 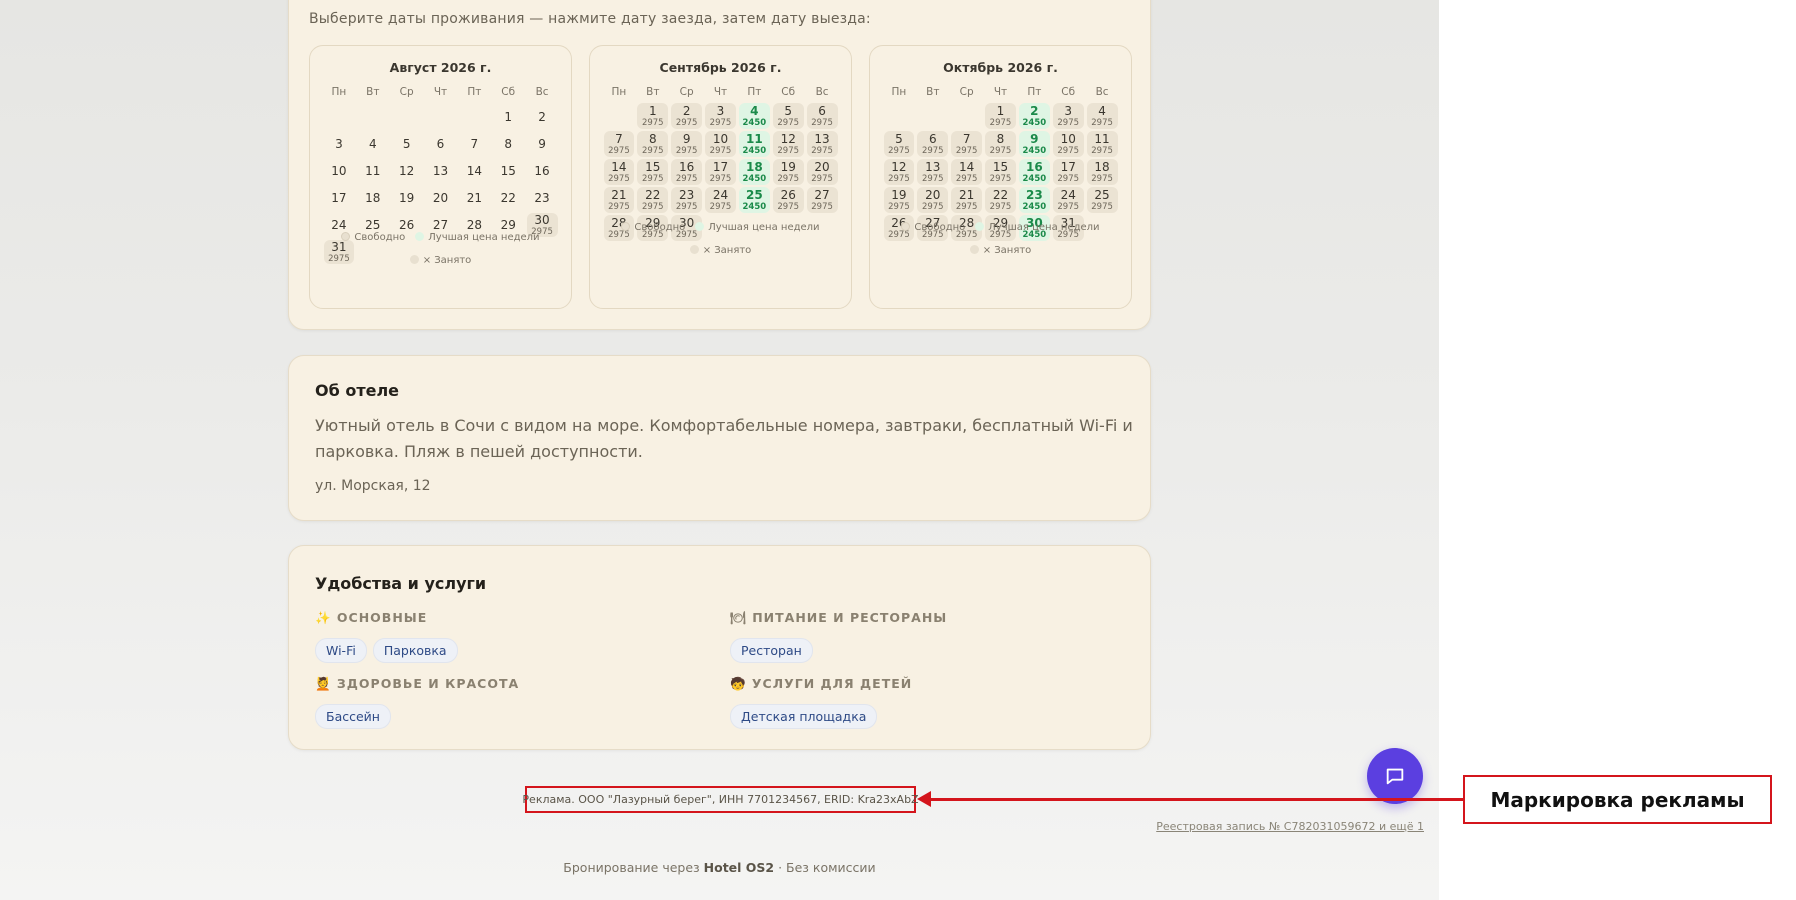 What do you see at coordinates (508, 144) in the screenshot?
I see `calendar-day: 8` at bounding box center [508, 144].